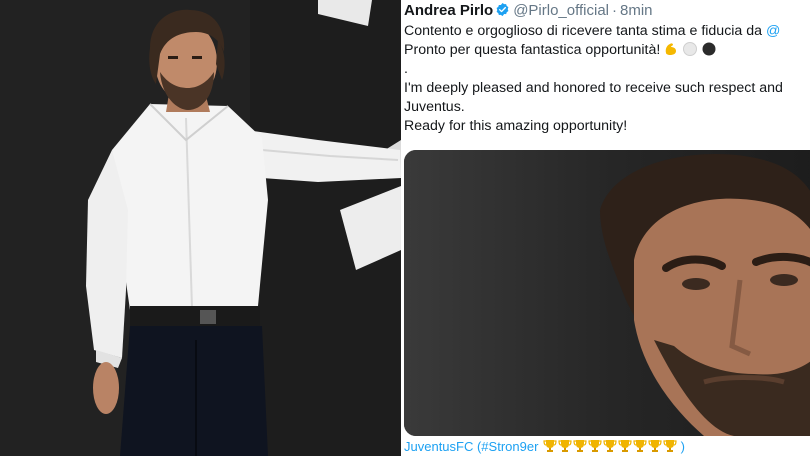 The height and width of the screenshot is (456, 810). Describe the element at coordinates (471, 446) in the screenshot. I see `footer-link: JuventusFC (#Stron9er` at that location.